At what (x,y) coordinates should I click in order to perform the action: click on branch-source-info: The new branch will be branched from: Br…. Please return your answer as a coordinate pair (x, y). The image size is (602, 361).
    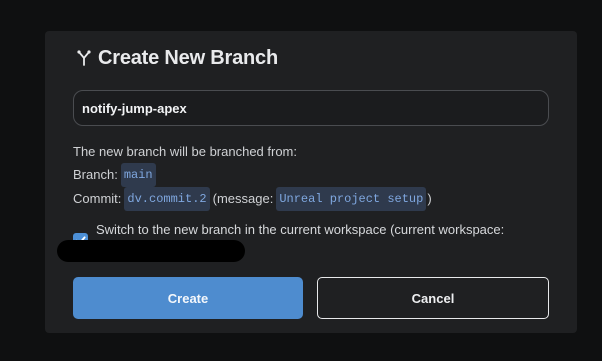
    Looking at the image, I should click on (252, 176).